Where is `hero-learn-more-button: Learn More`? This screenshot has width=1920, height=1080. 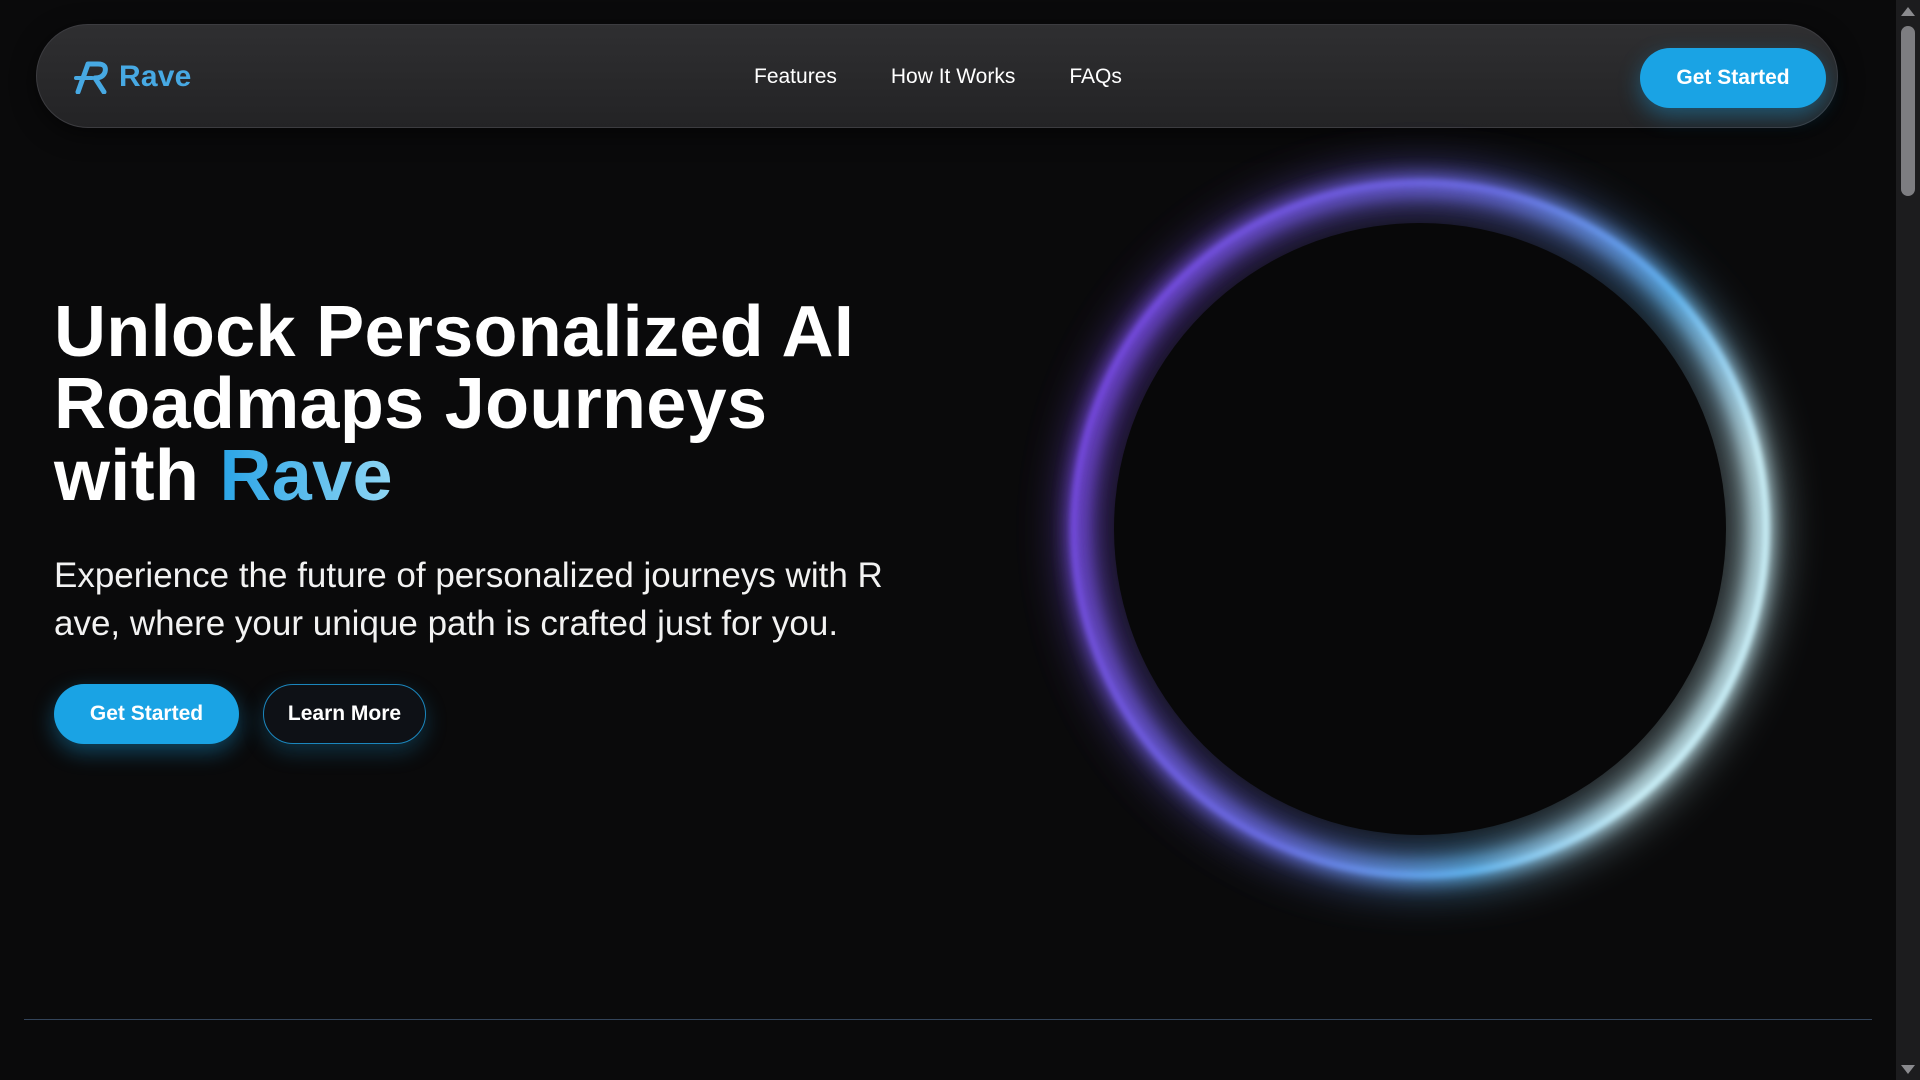 hero-learn-more-button: Learn More is located at coordinates (344, 714).